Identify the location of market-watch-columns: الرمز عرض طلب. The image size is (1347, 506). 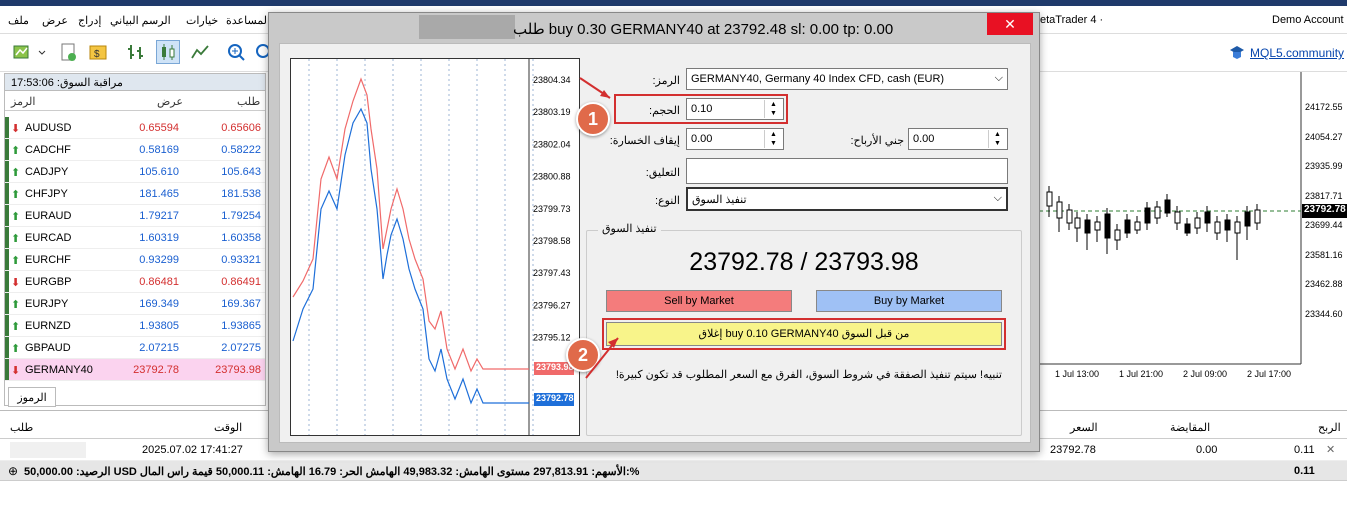
(135, 101).